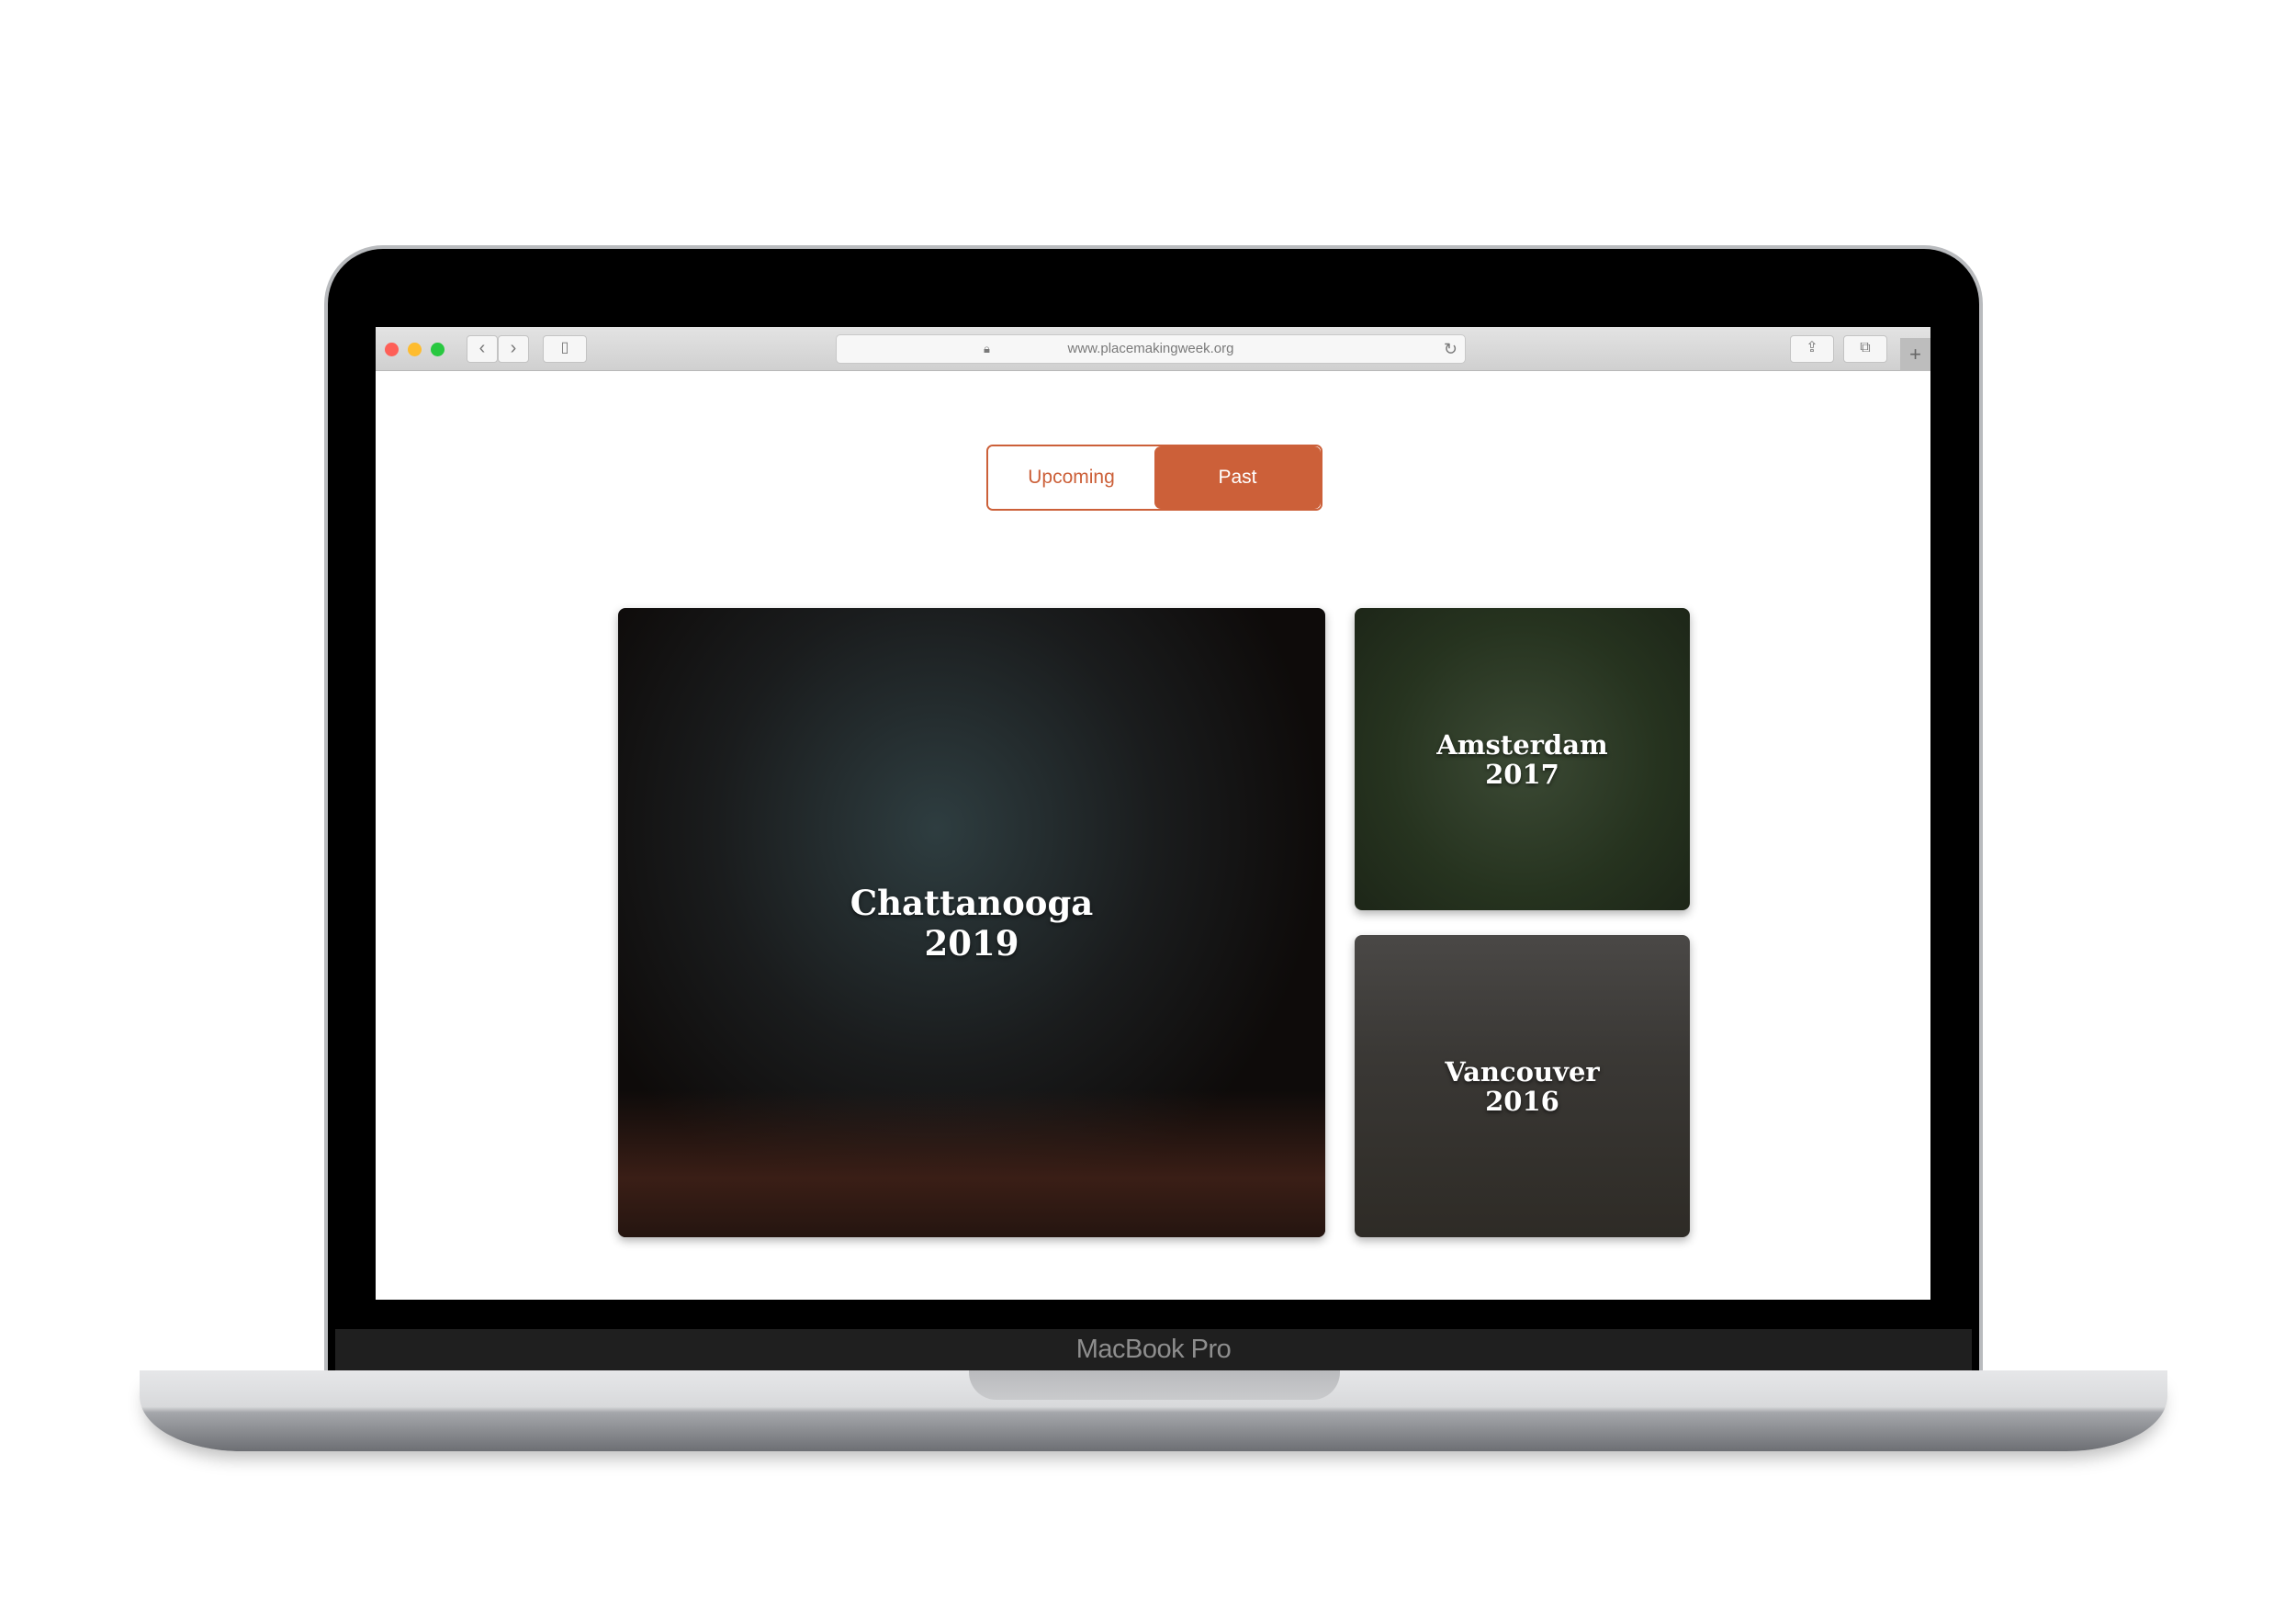 Image resolution: width=2296 pixels, height=1623 pixels. I want to click on event-card-chattanooga: Chattanooga 2019, so click(971, 922).